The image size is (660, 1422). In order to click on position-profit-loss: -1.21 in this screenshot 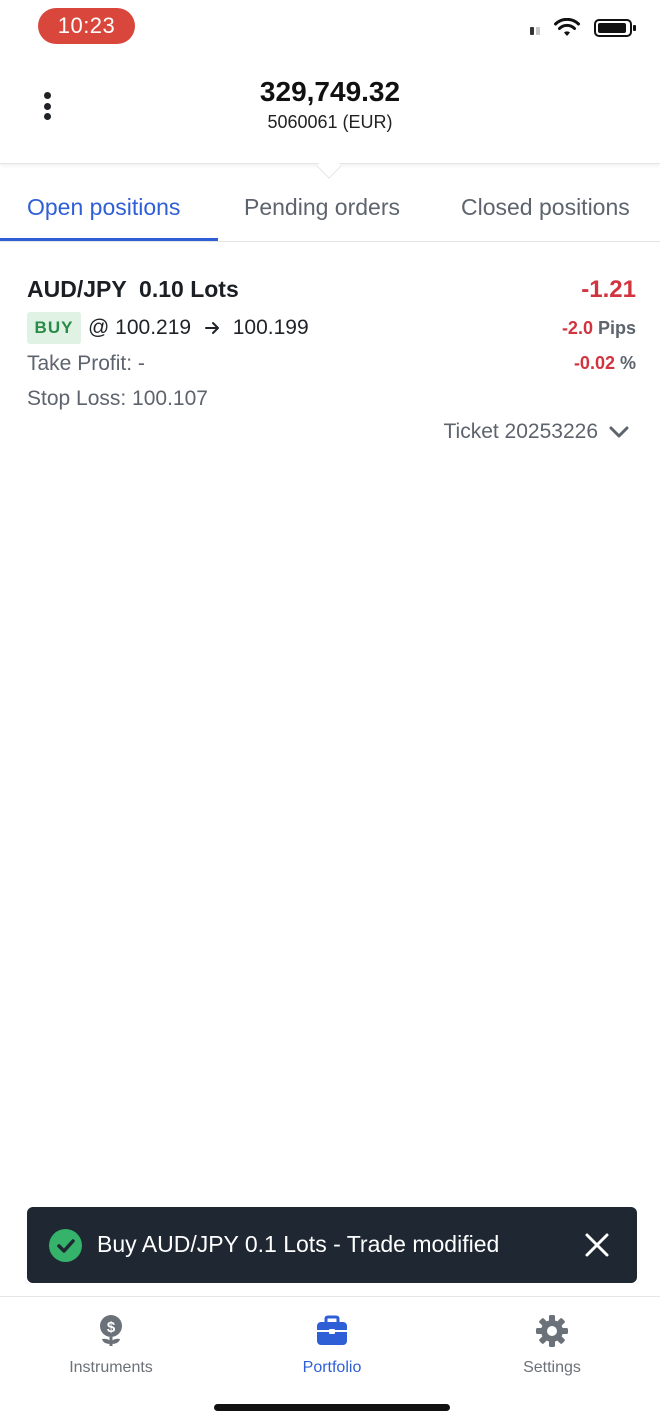, I will do `click(608, 289)`.